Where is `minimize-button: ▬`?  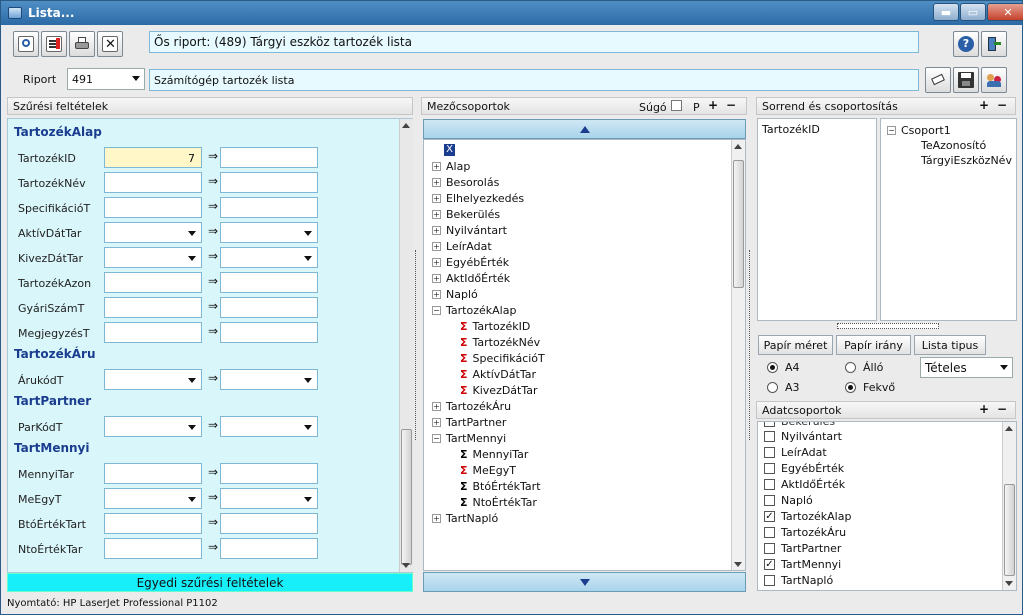 minimize-button: ▬ is located at coordinates (946, 12).